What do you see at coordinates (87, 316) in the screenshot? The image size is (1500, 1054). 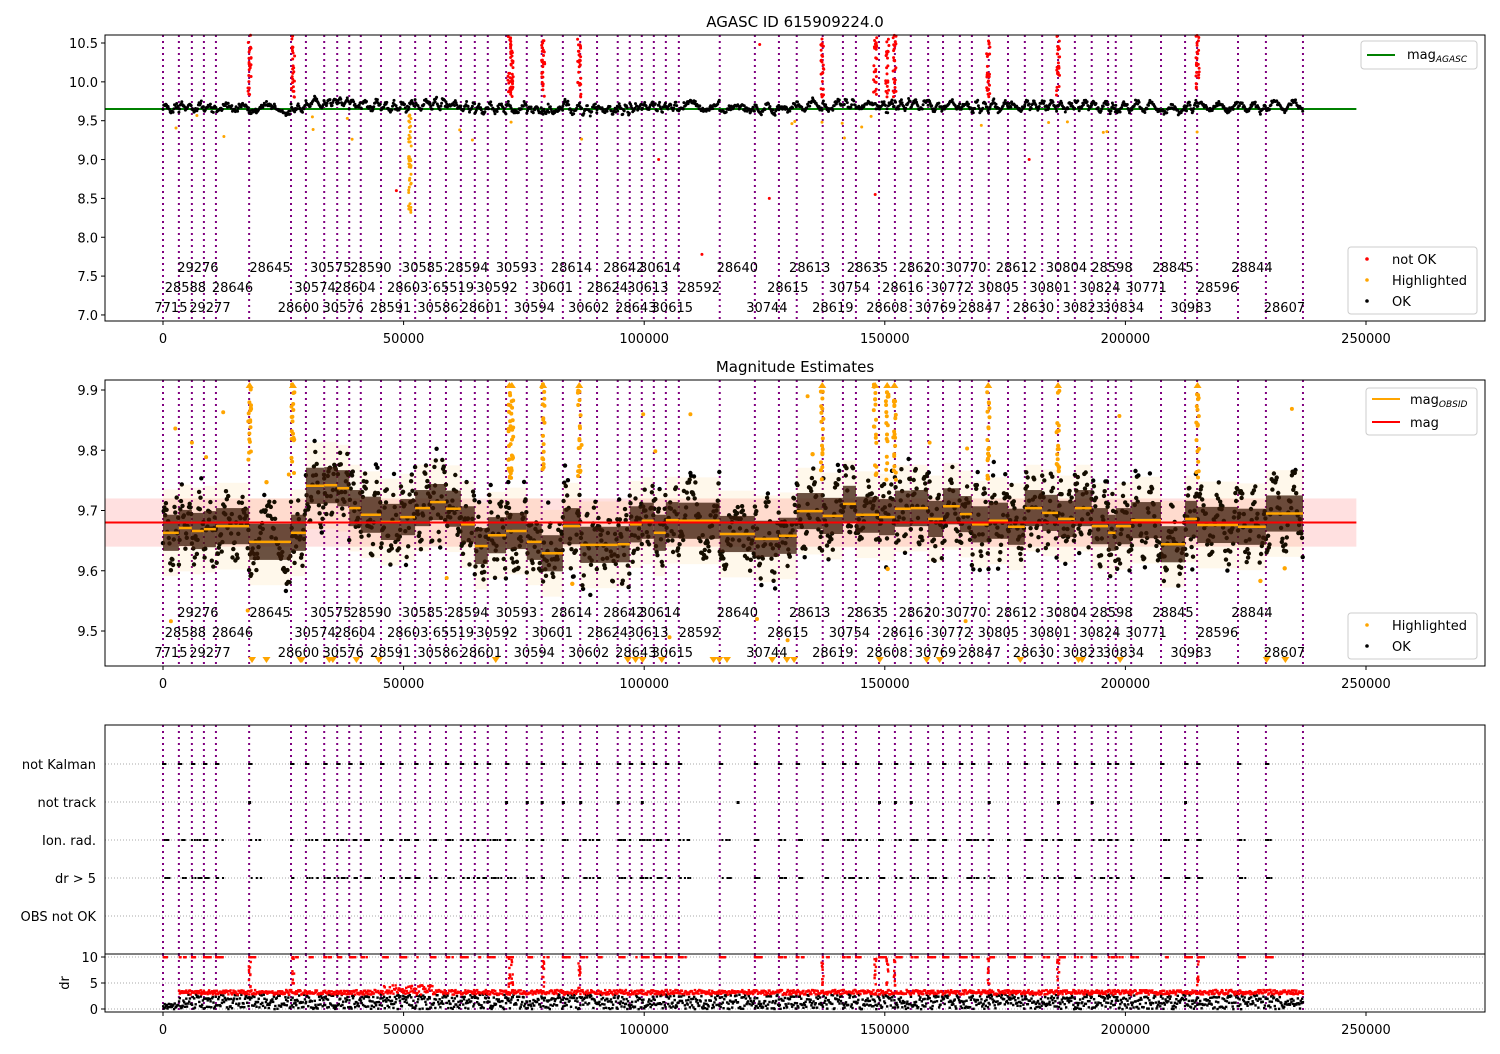 I see `y-tick-label: 7.0` at bounding box center [87, 316].